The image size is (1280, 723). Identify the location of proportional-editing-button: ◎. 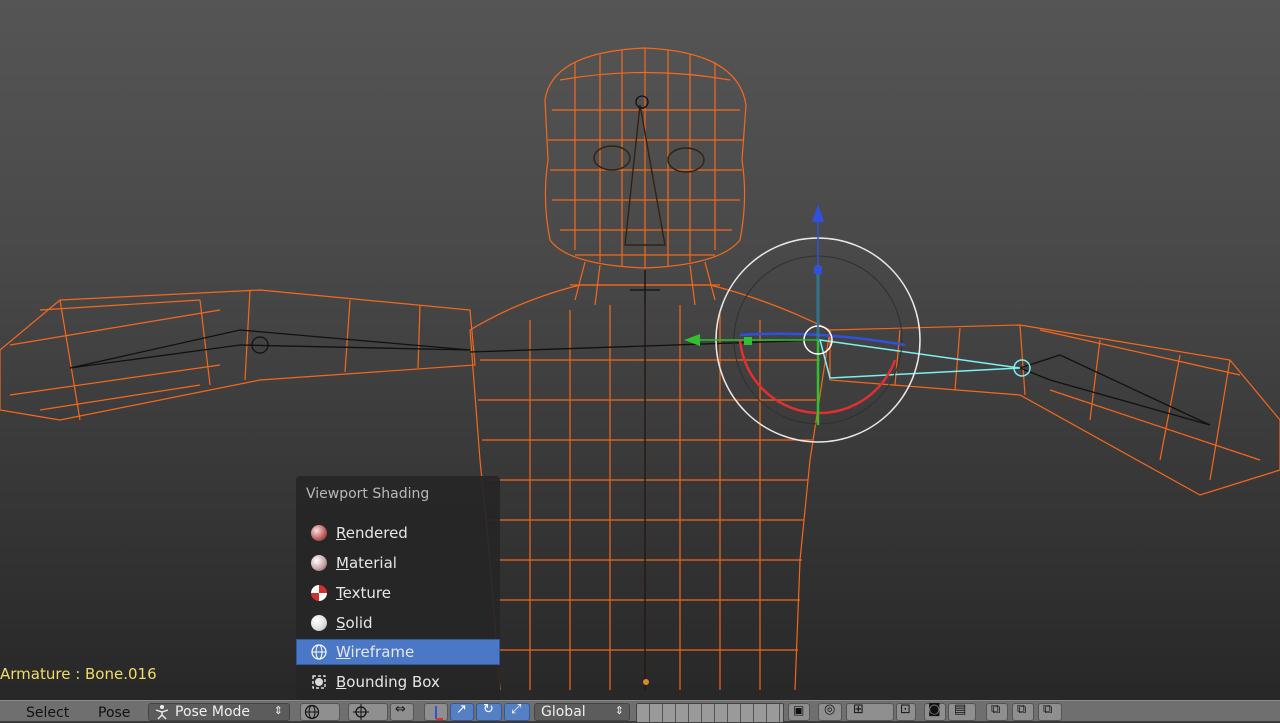
(830, 711).